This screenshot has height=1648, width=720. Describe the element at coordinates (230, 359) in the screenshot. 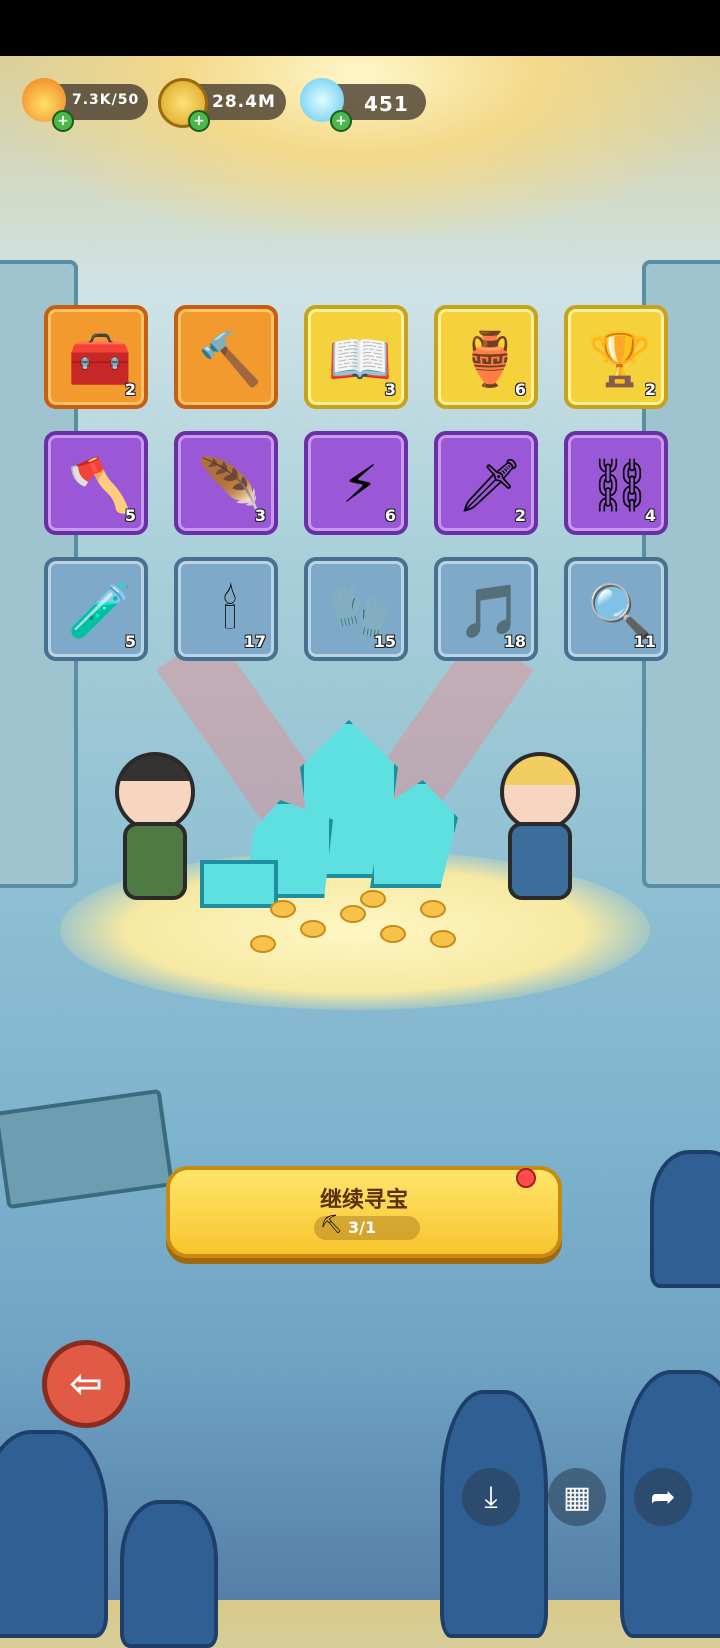

I see `hammer-icon: 🔨` at that location.